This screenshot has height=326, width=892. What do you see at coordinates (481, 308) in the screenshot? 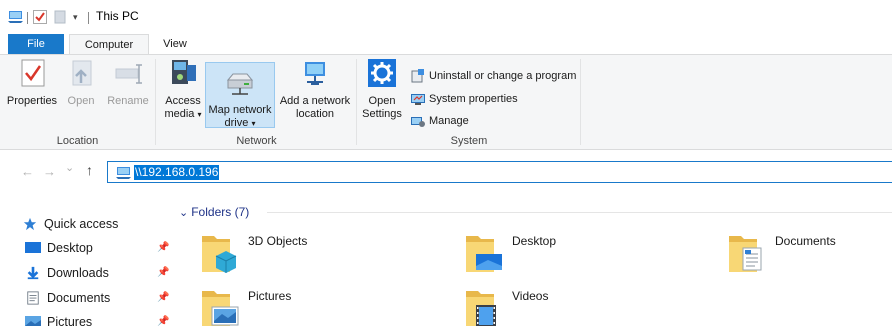
I see `videos-folder-icon` at bounding box center [481, 308].